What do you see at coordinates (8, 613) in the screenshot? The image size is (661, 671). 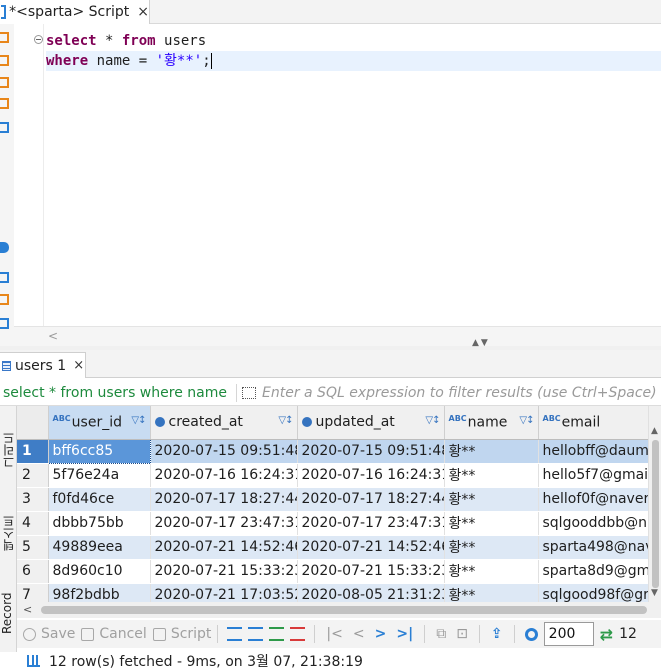 I see `side-tab-record: Record` at bounding box center [8, 613].